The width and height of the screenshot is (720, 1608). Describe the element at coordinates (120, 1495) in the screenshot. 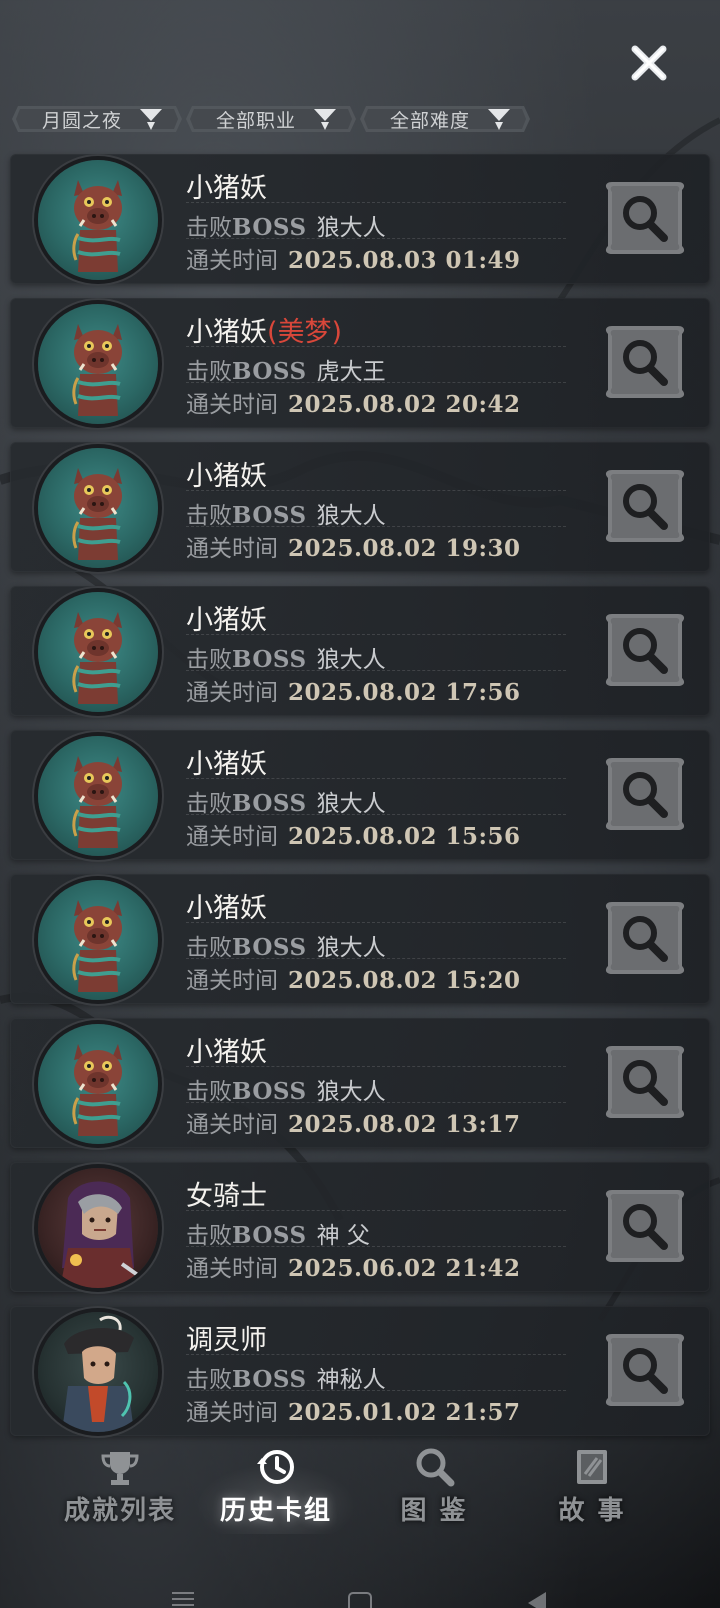

I see `tab-achievements: 成就列表` at that location.